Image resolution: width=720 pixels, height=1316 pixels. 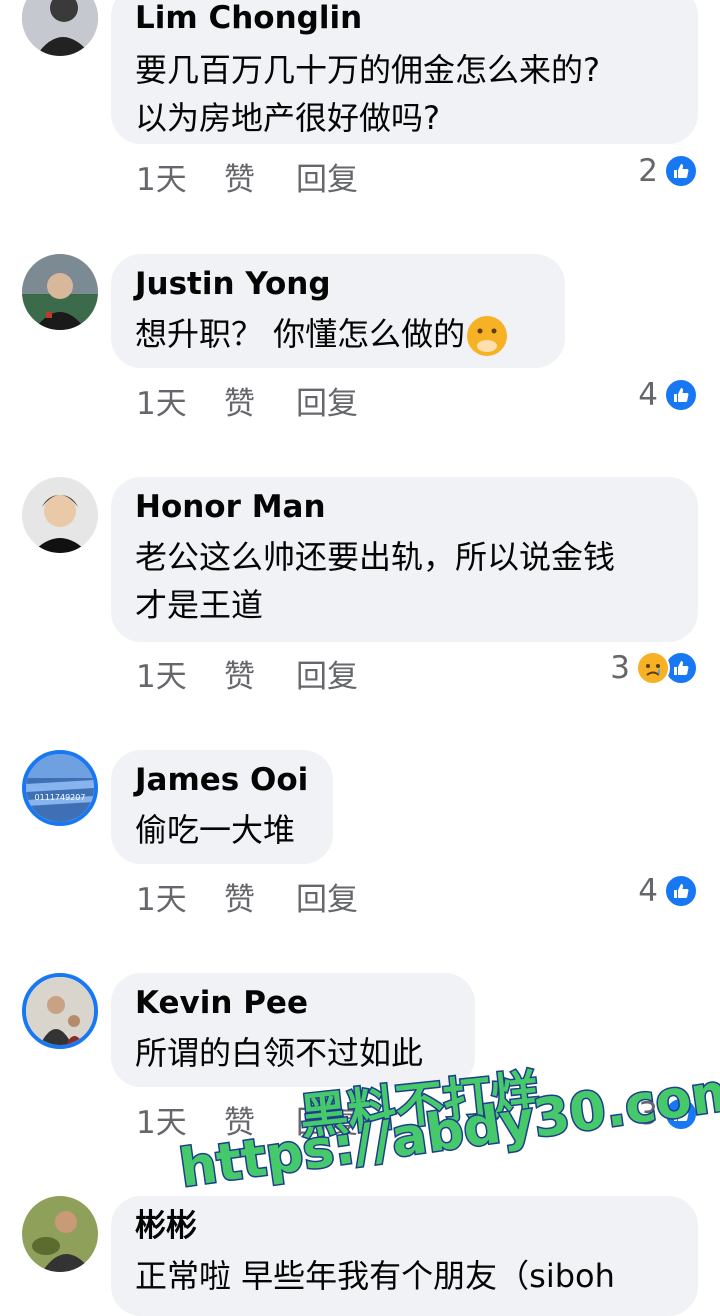 What do you see at coordinates (375, 1276) in the screenshot?
I see `comment-text: 正常啦 早些年我有个朋友（siboh` at bounding box center [375, 1276].